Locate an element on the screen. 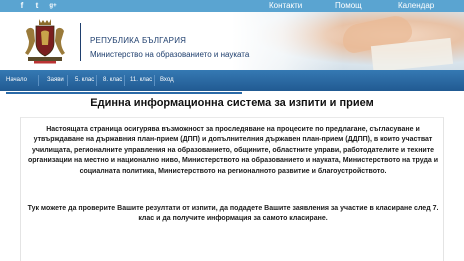  nav-applications: Заяви is located at coordinates (55, 80).